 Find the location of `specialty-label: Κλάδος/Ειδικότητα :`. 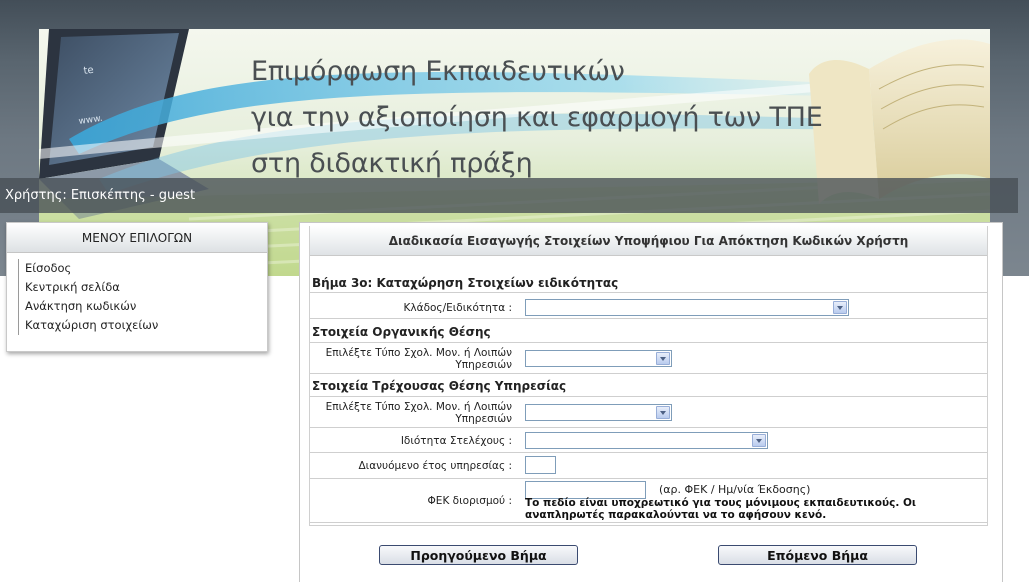

specialty-label: Κλάδος/Ειδικότητα : is located at coordinates (457, 308).